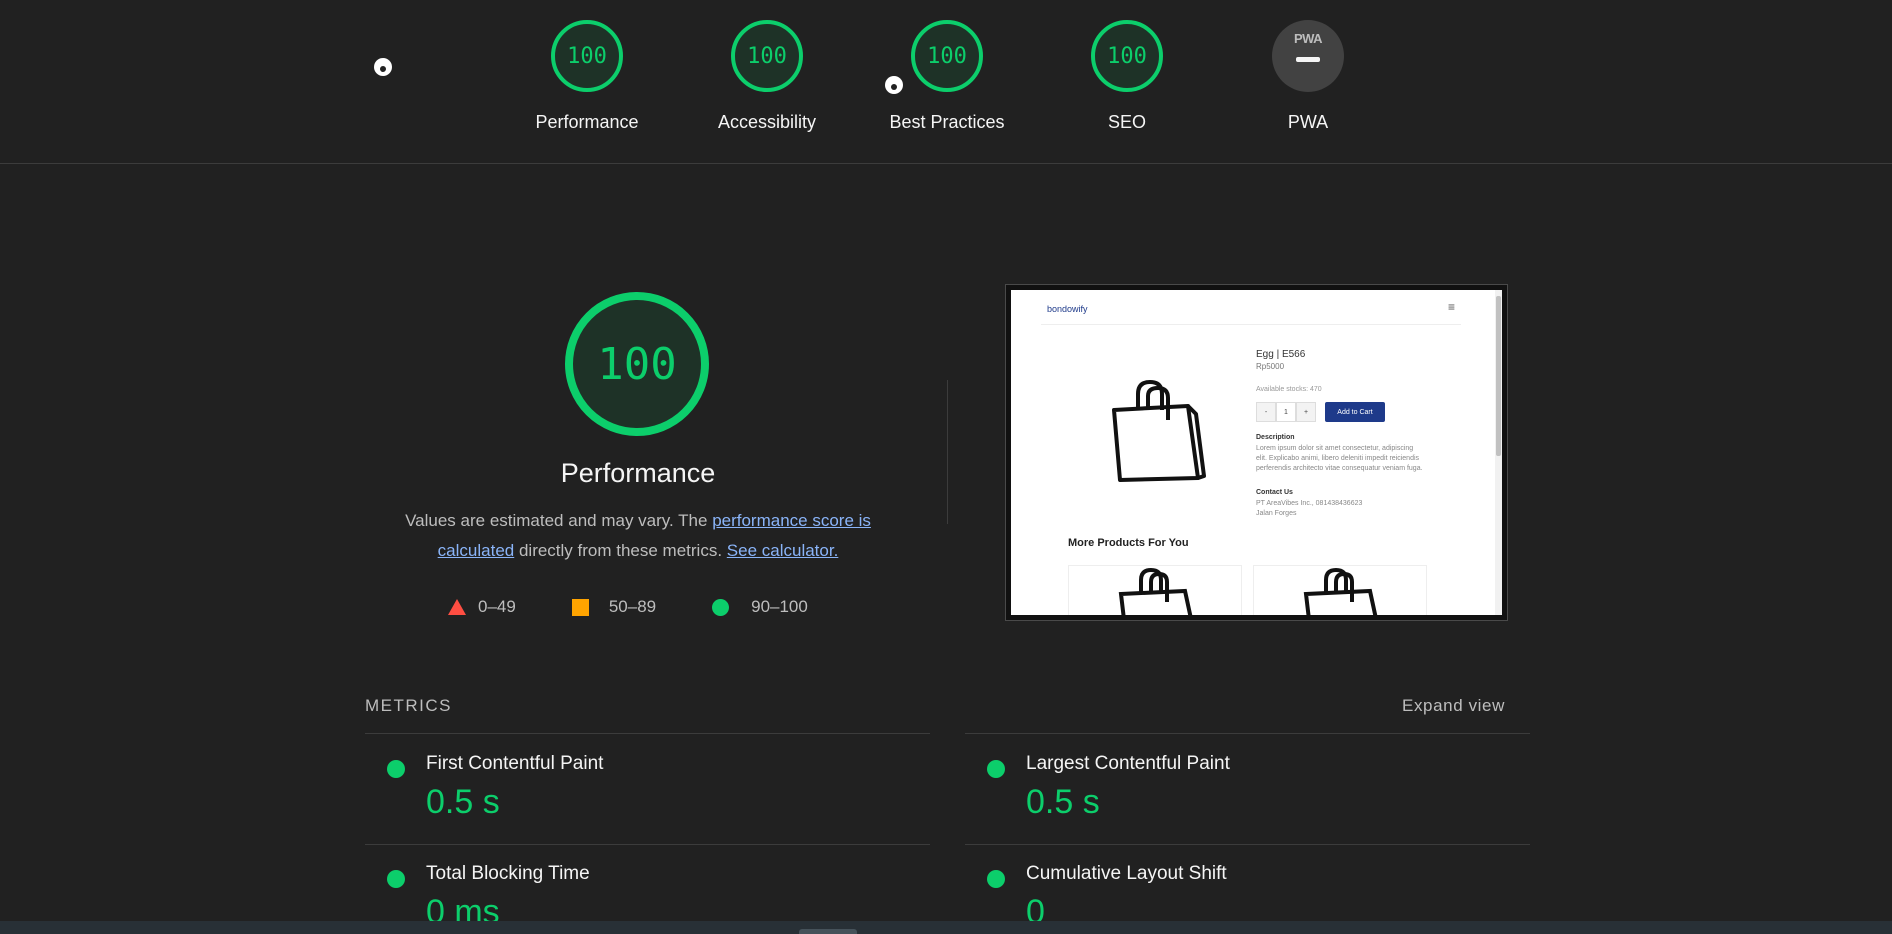 The width and height of the screenshot is (1892, 934). Describe the element at coordinates (947, 122) in the screenshot. I see `gauge-label: Best Practices` at that location.